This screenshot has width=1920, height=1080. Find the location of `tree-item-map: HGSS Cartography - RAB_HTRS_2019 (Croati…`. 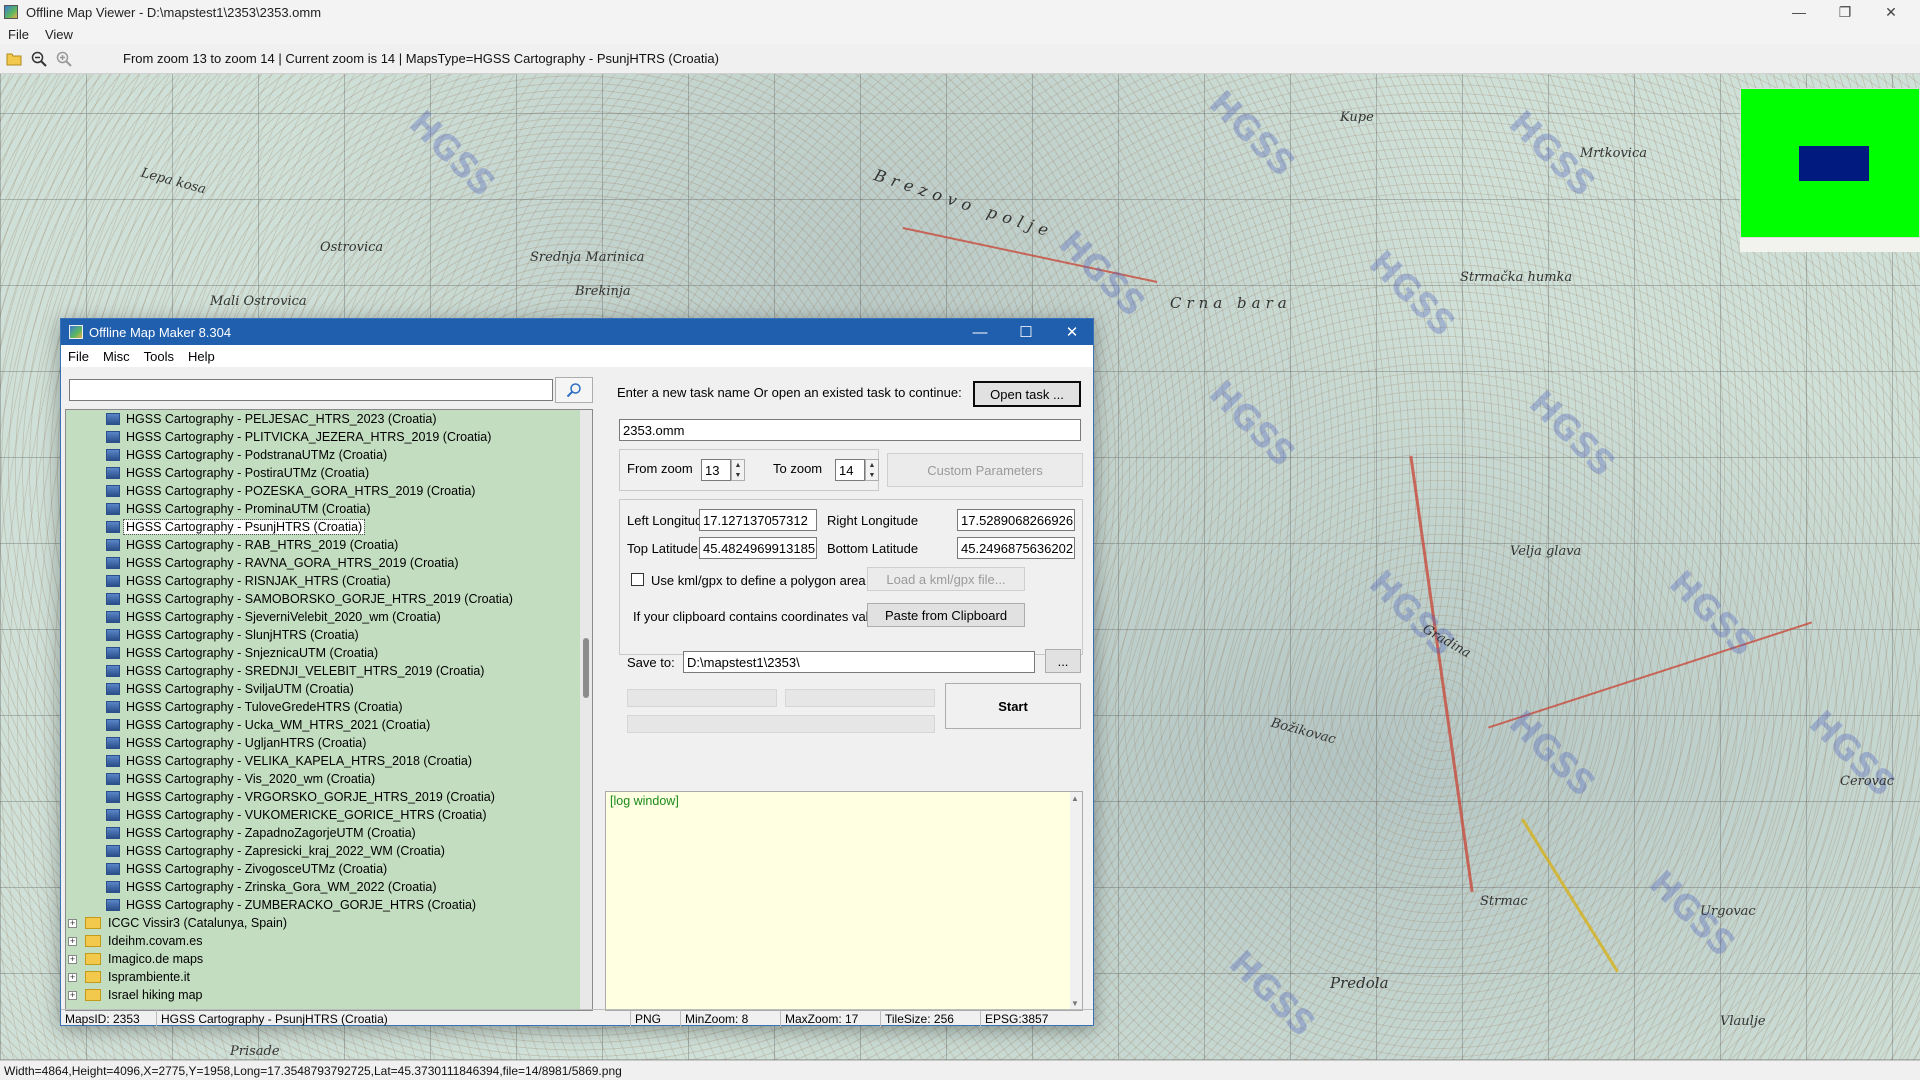

tree-item-map: HGSS Cartography - RAB_HTRS_2019 (Croati… is located at coordinates (253, 545).